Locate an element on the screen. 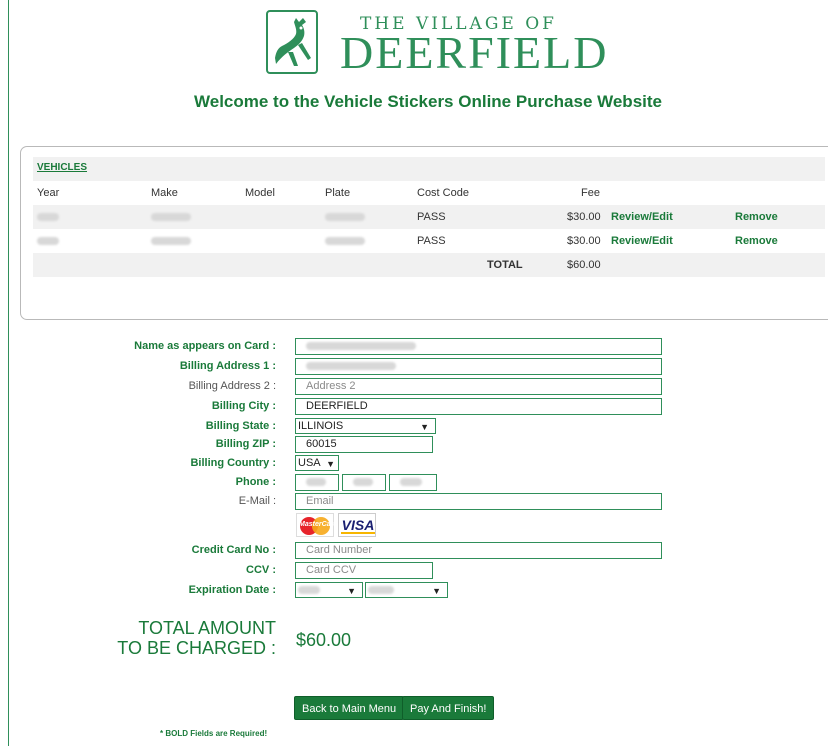  mastercard-icon: MasterCard is located at coordinates (317, 525).